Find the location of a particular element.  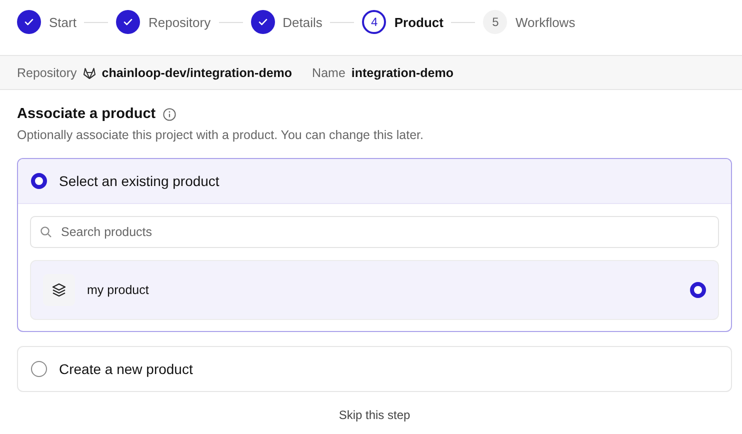

step-label: Workflows is located at coordinates (545, 22).